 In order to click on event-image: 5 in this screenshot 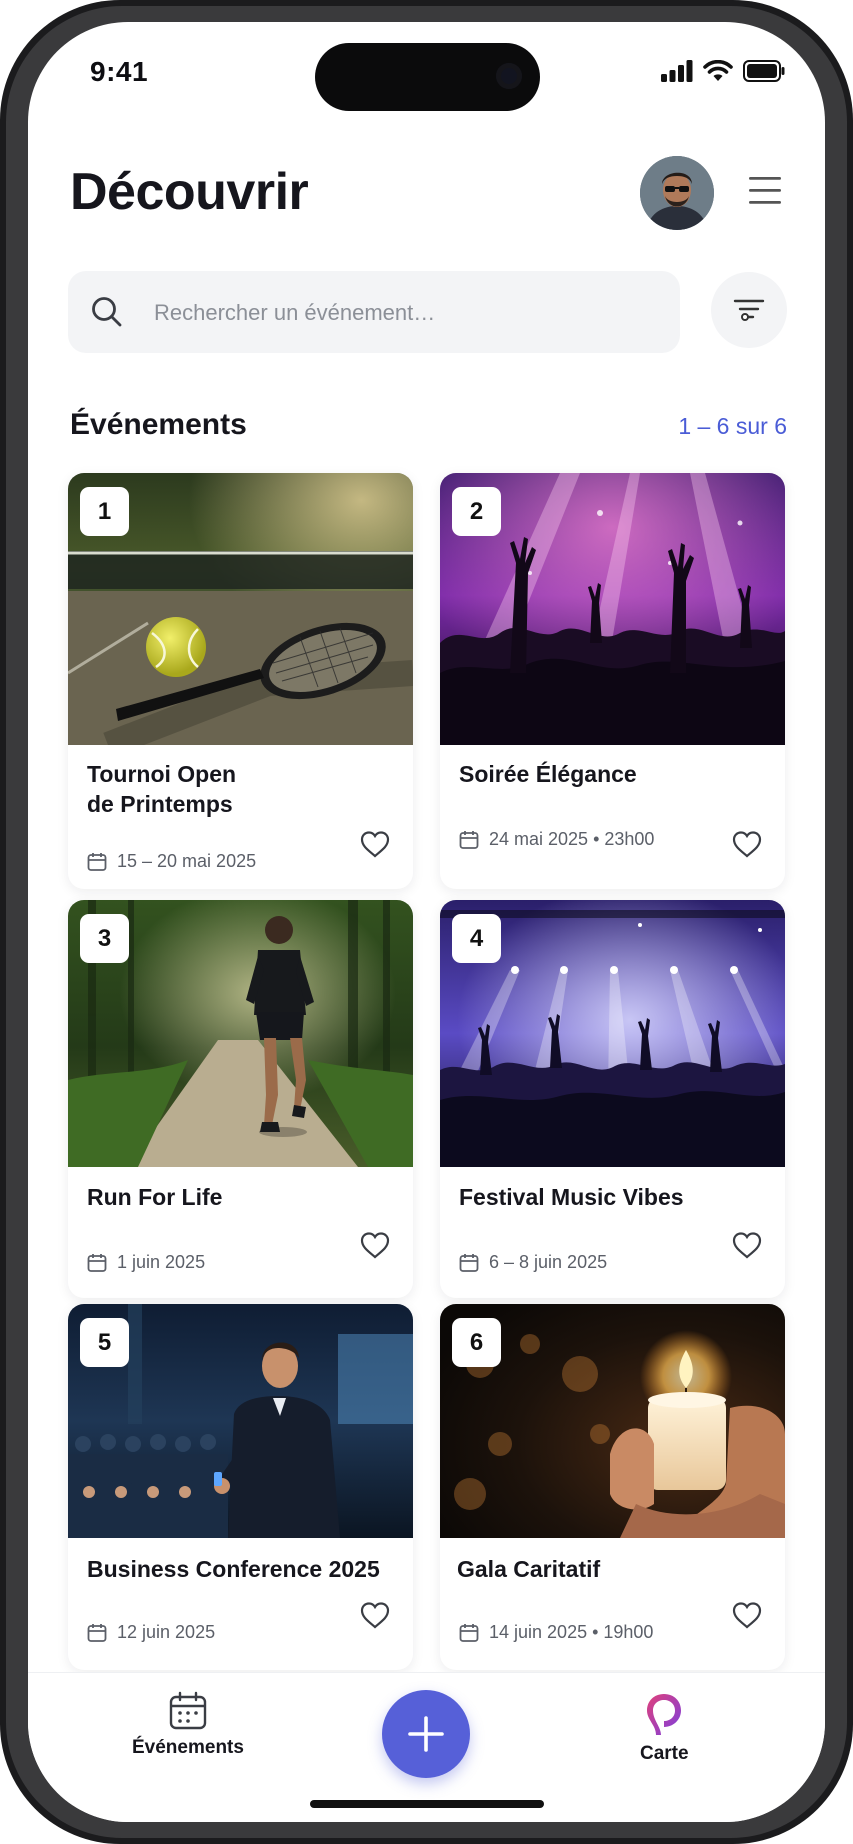, I will do `click(240, 1421)`.